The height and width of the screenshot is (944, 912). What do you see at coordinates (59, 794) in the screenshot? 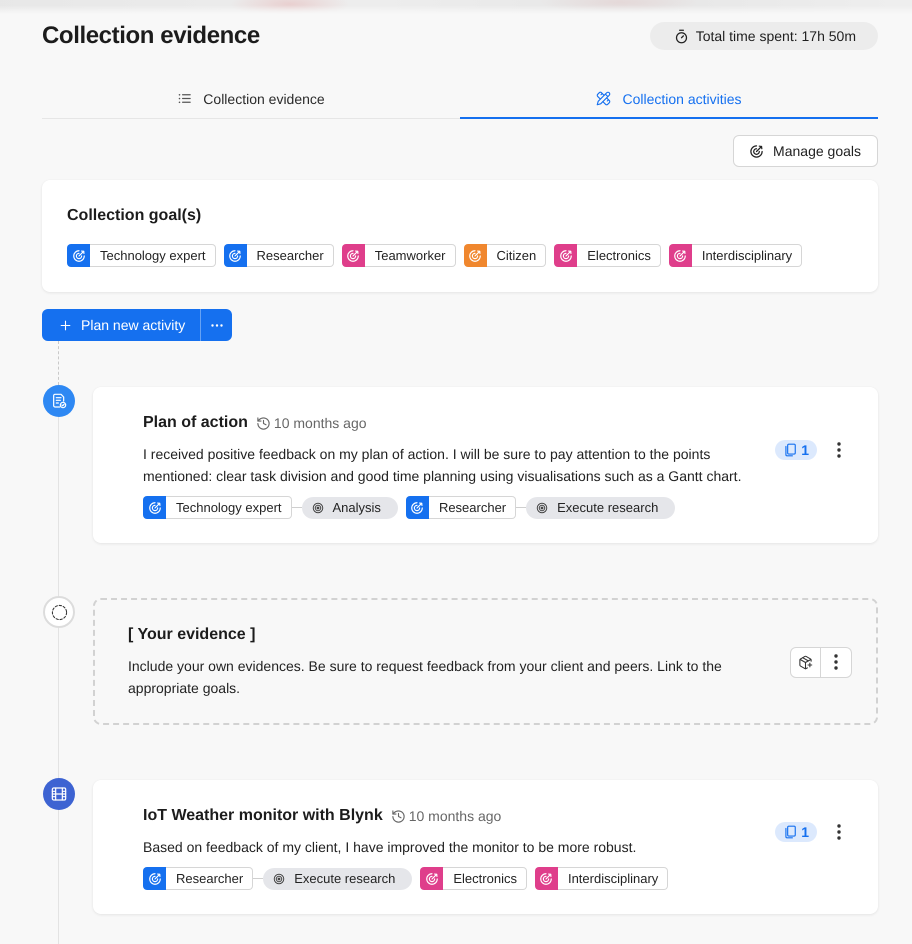
I see `film-icon` at bounding box center [59, 794].